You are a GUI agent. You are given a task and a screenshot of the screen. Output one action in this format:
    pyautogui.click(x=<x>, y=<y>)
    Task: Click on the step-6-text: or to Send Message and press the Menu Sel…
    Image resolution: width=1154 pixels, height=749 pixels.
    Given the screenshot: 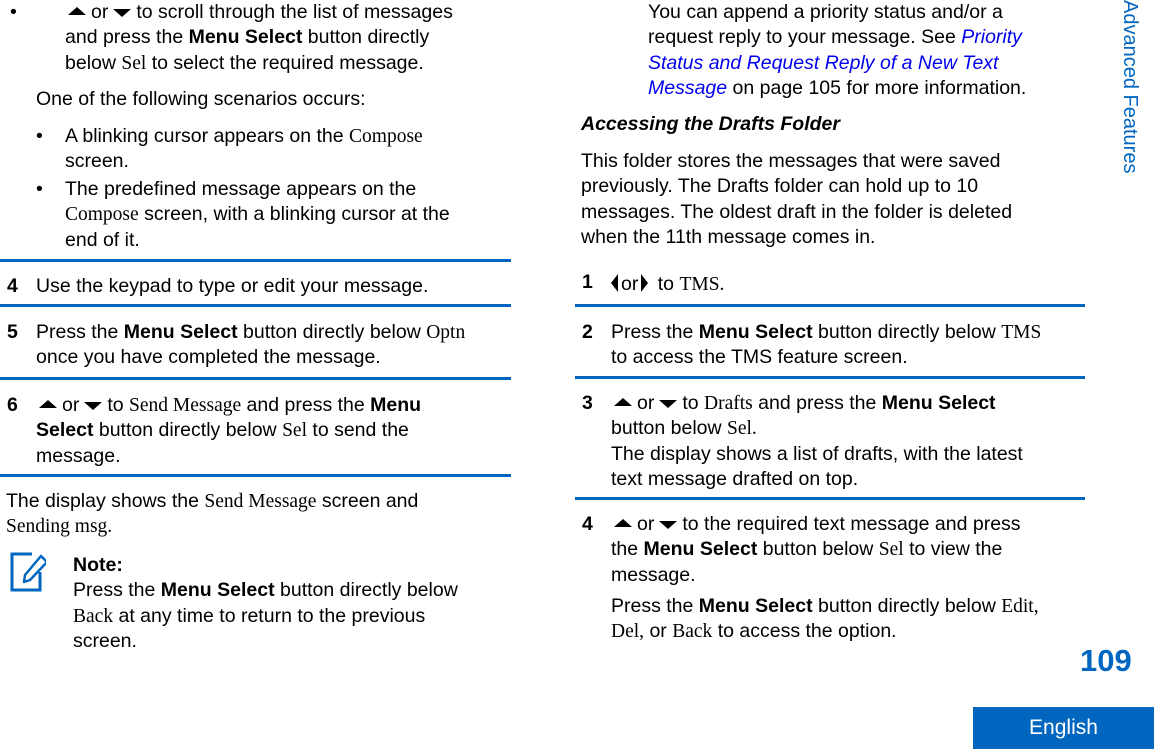 What is the action you would take?
    pyautogui.click(x=271, y=431)
    